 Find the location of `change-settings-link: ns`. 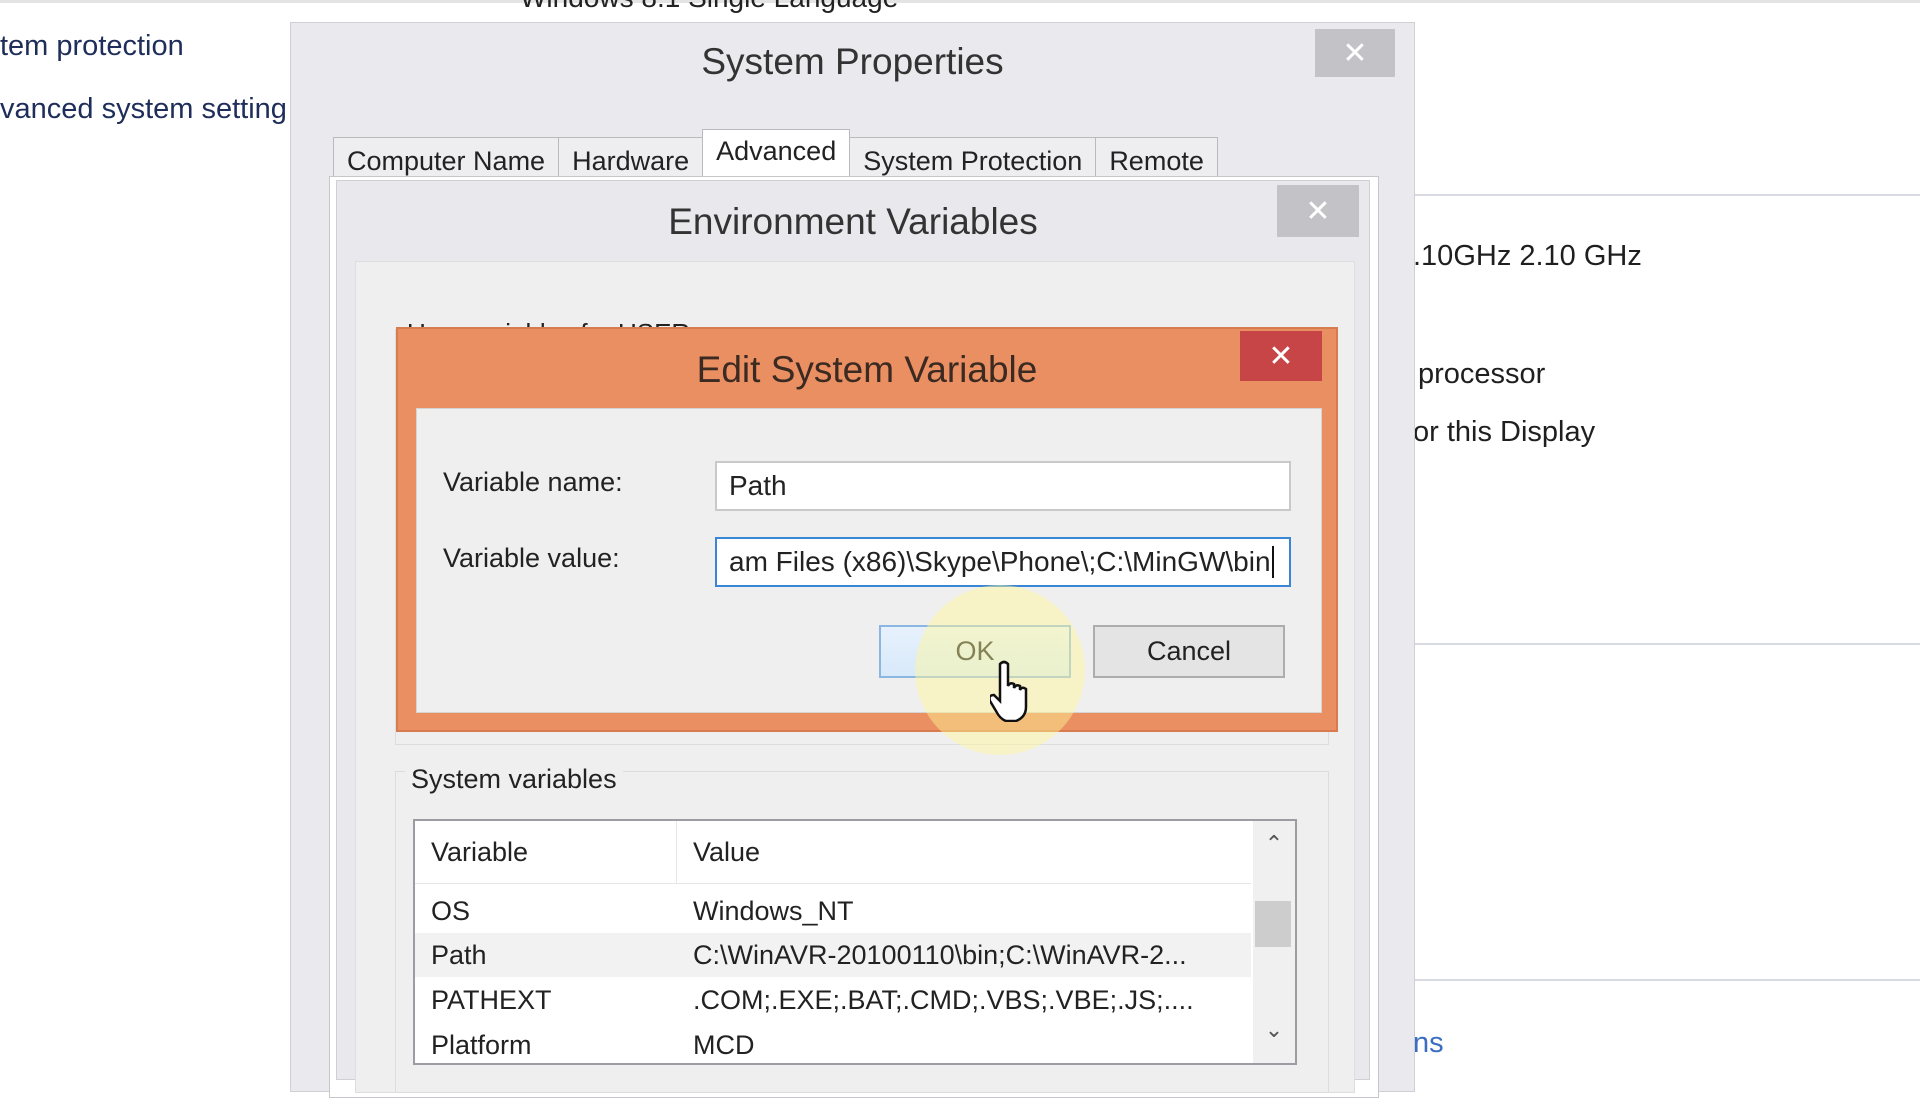

change-settings-link: ns is located at coordinates (1428, 1043).